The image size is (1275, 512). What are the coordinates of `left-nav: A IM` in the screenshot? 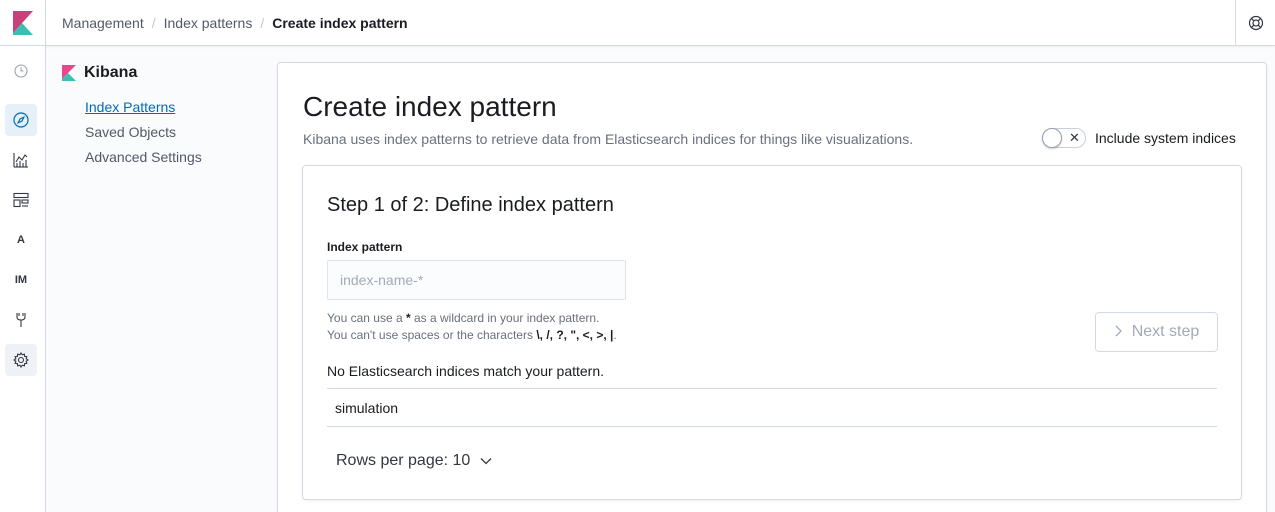 It's located at (23, 279).